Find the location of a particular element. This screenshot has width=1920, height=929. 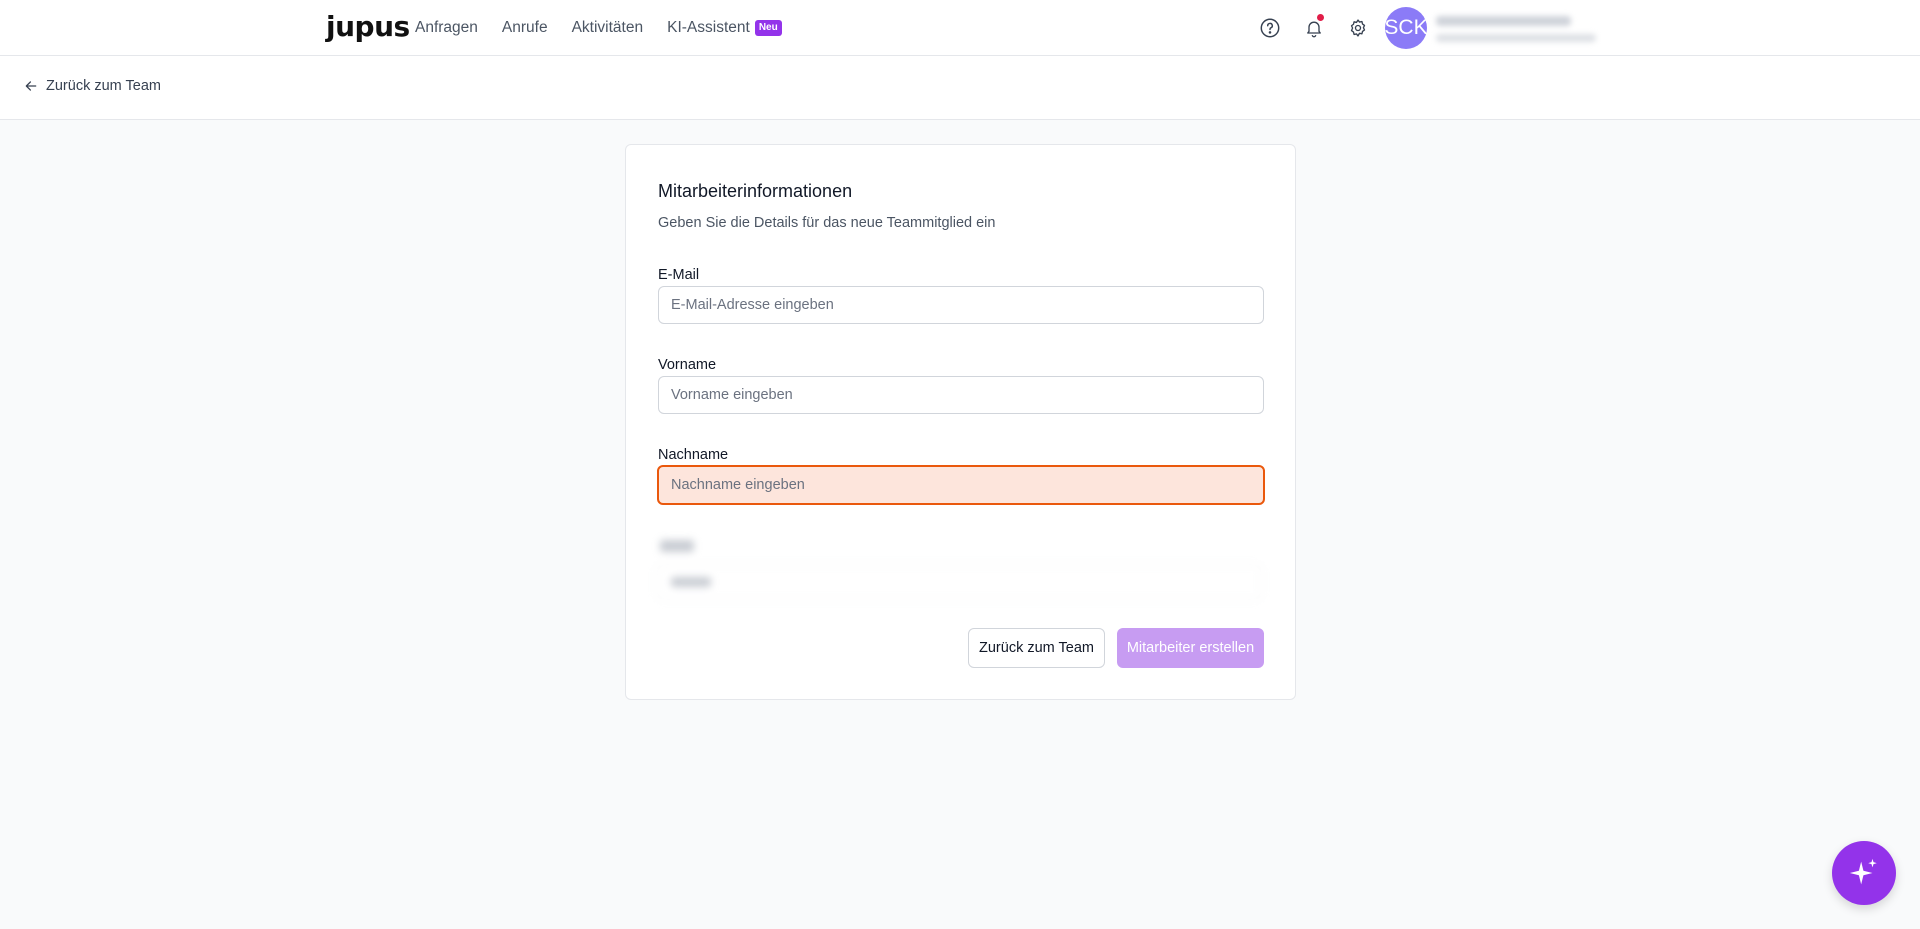

nav-anrufe: Anrufe is located at coordinates (525, 28).